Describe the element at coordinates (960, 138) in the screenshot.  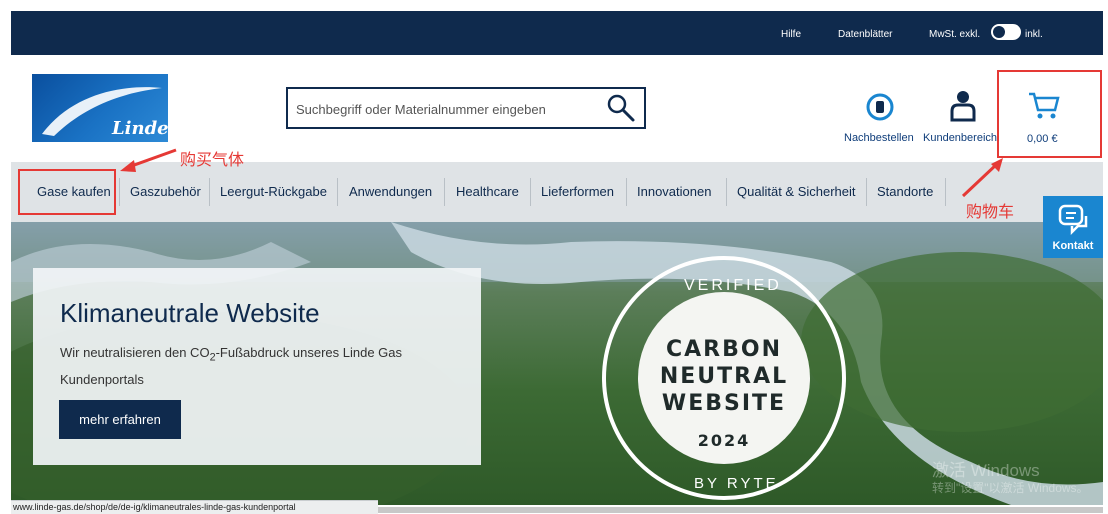
I see `account-label: Kundenbereich` at that location.